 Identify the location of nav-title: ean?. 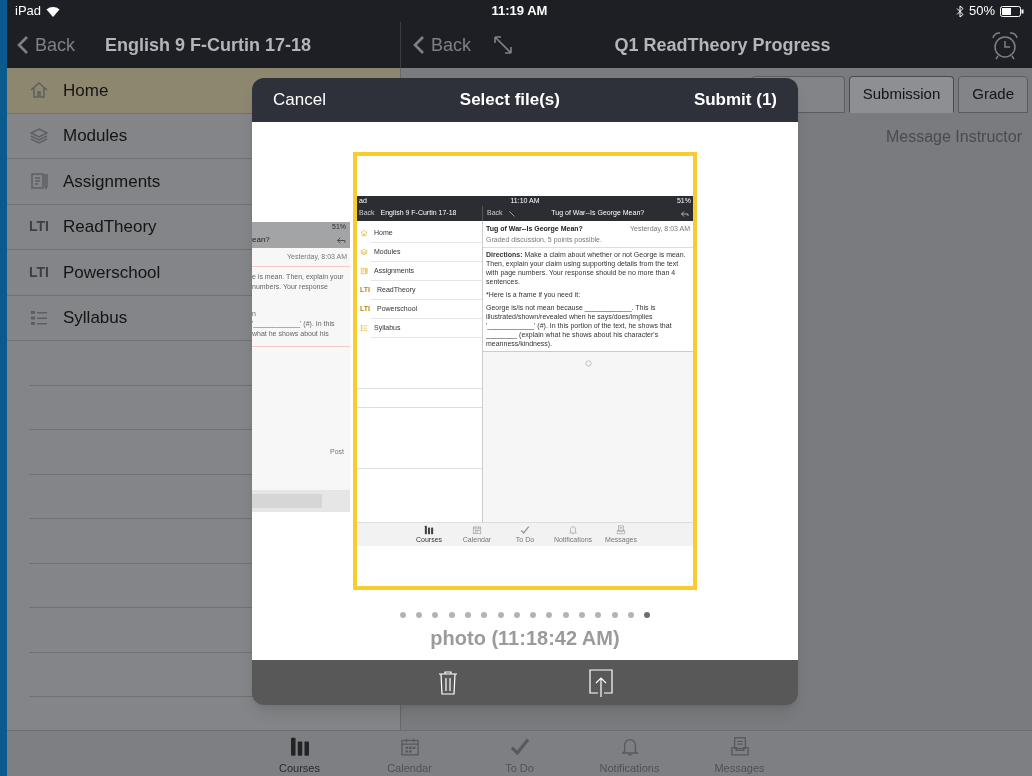
(261, 240).